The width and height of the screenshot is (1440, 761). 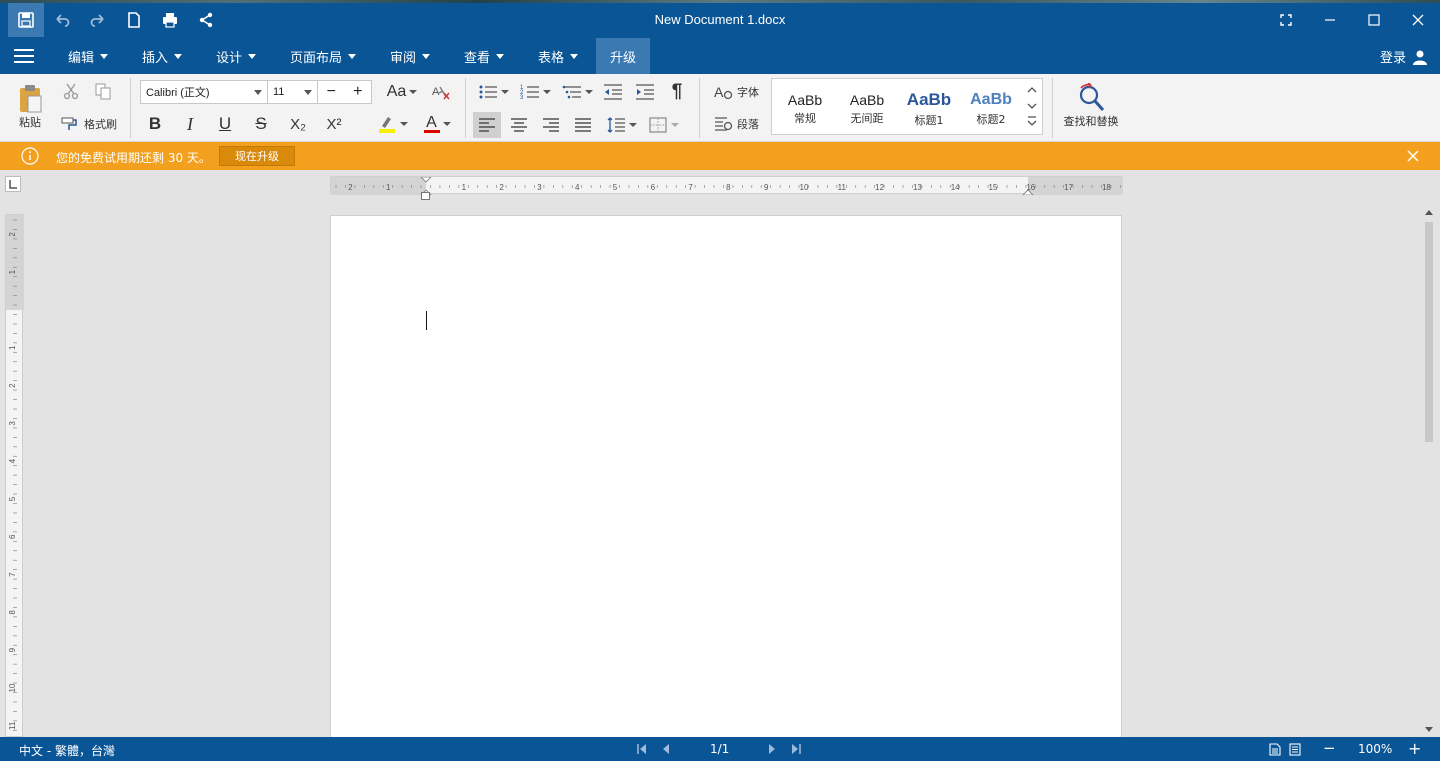 I want to click on strikethrough-button: S, so click(x=261, y=124).